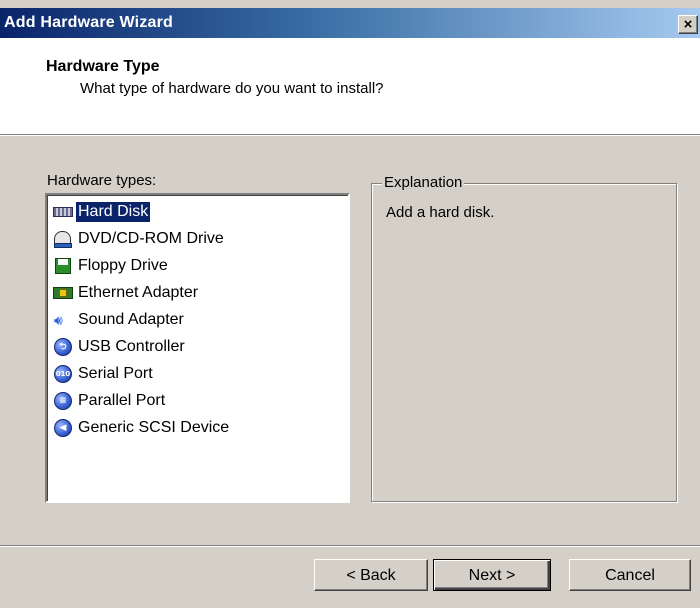 The image size is (700, 608). What do you see at coordinates (492, 575) in the screenshot?
I see `next-button: Next >` at bounding box center [492, 575].